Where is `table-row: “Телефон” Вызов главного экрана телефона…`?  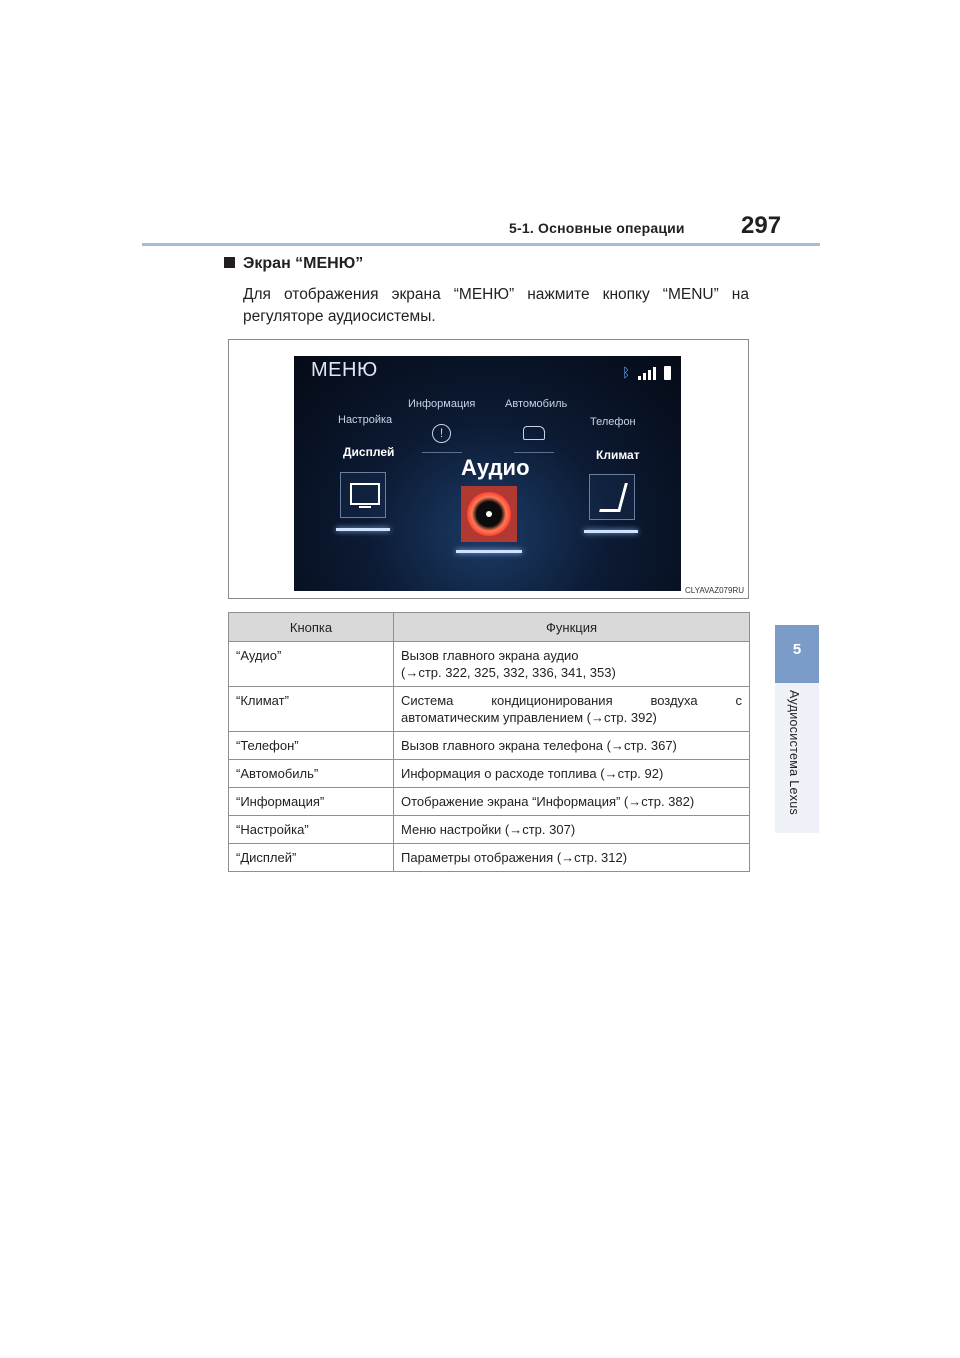
table-row: “Телефон” Вызов главного экрана телефона… is located at coordinates (489, 745).